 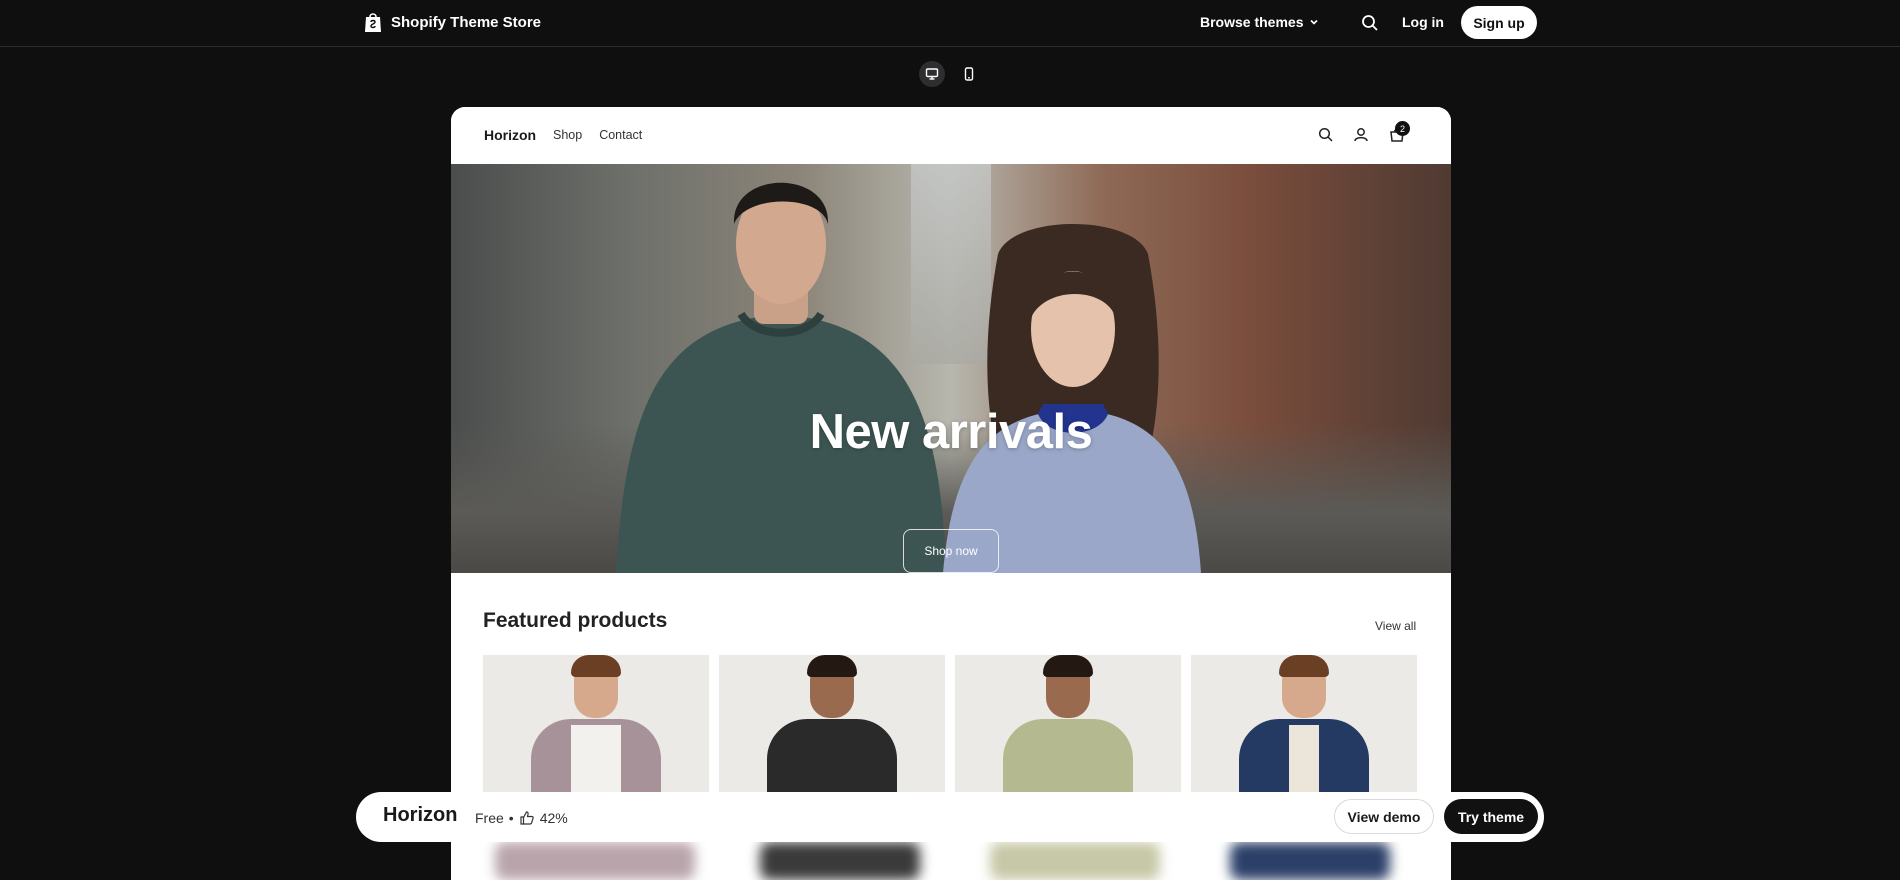 What do you see at coordinates (951, 551) in the screenshot?
I see `shop-now-button: Shop now` at bounding box center [951, 551].